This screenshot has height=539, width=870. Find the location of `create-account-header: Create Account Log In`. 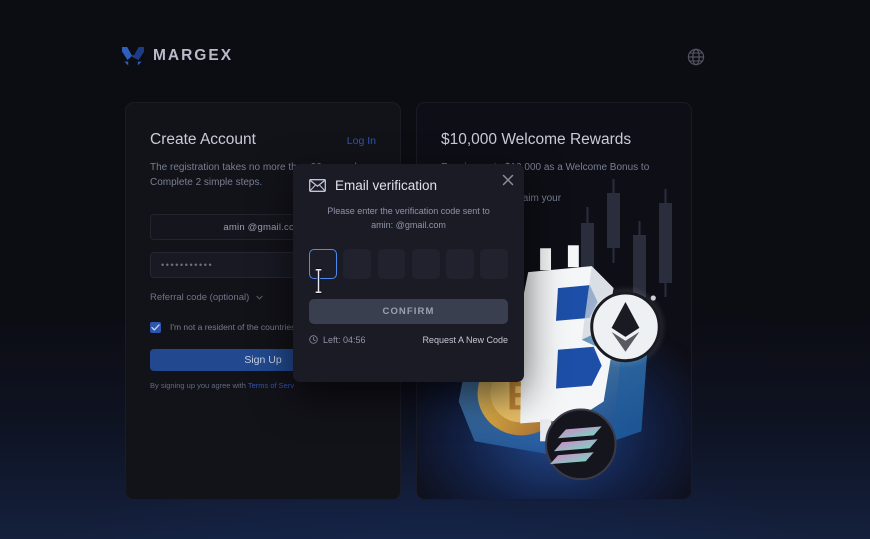

create-account-header: Create Account Log In is located at coordinates (263, 140).